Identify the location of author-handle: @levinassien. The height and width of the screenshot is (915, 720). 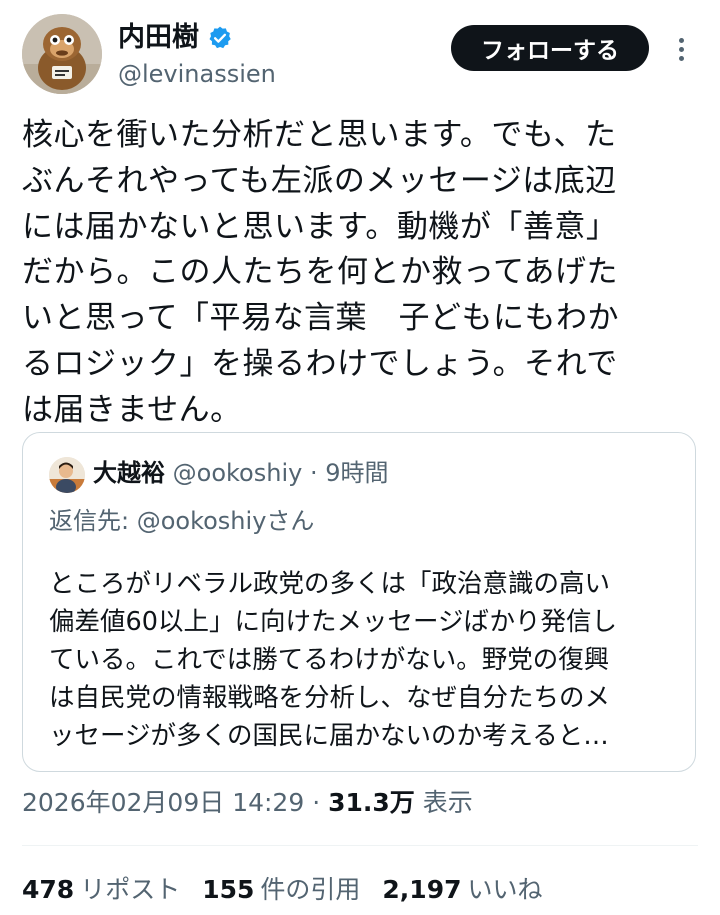
(197, 74).